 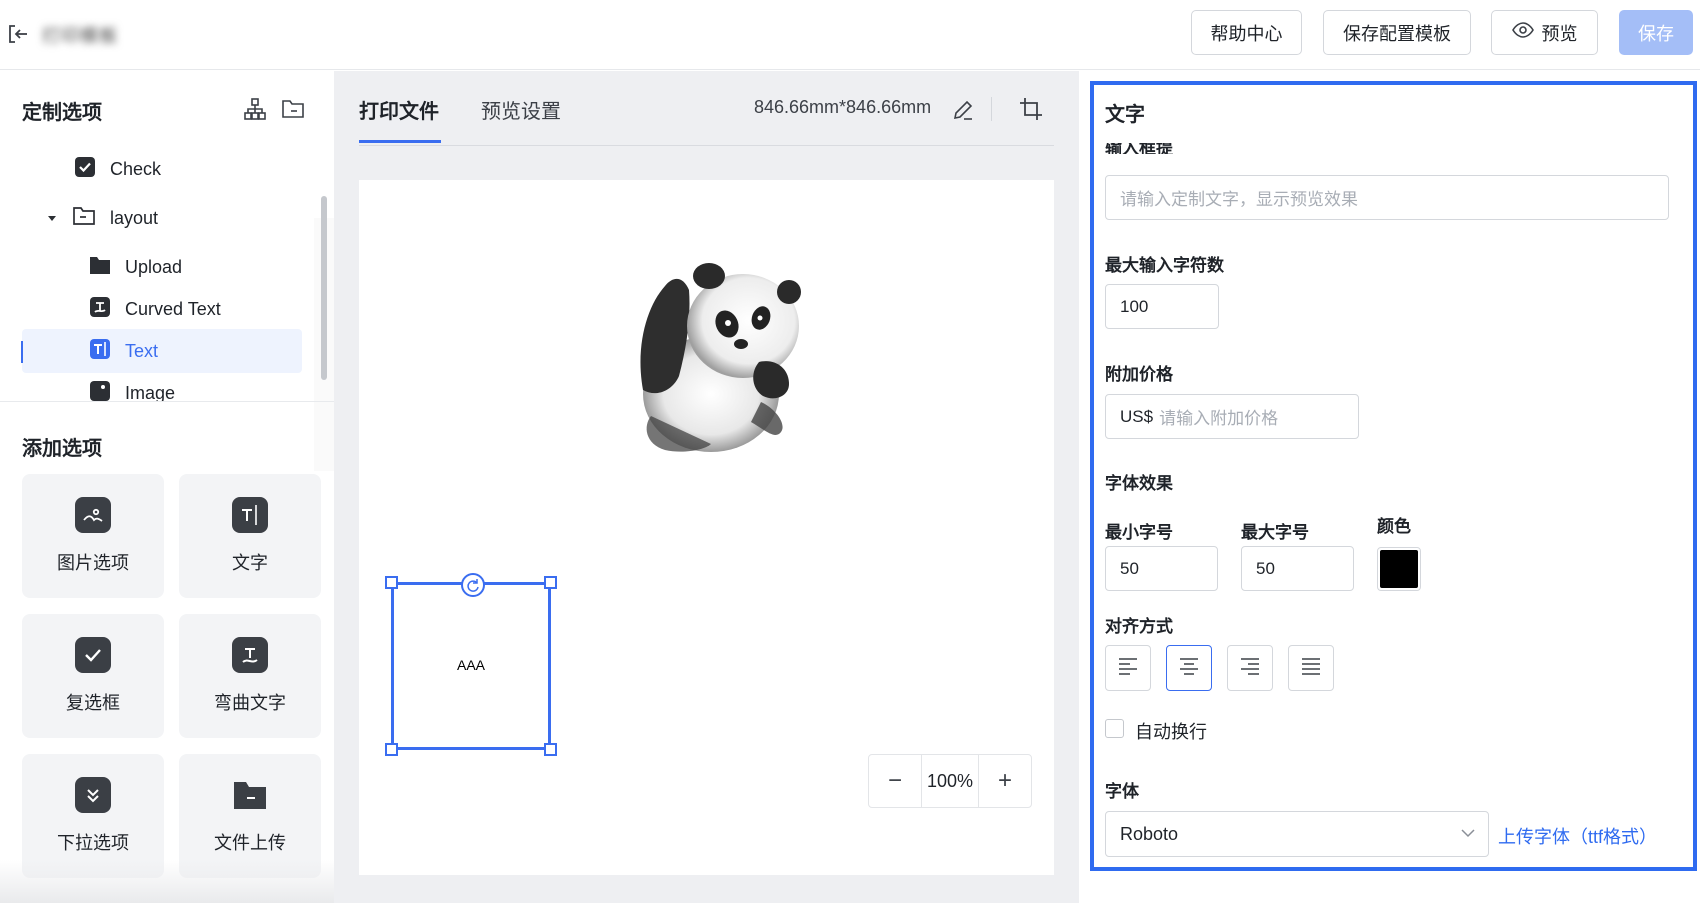 I want to click on color-picker, so click(x=1399, y=569).